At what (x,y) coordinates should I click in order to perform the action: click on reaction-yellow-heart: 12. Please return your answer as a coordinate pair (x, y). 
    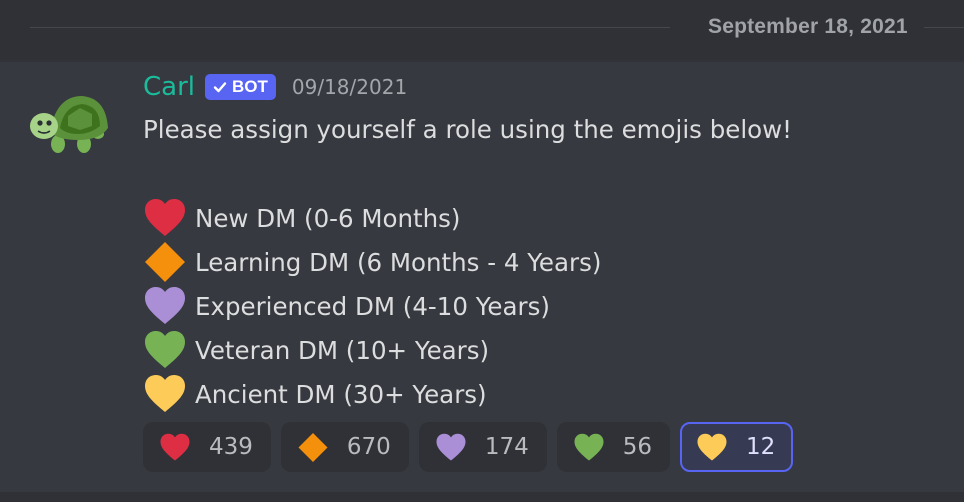
    Looking at the image, I should click on (737, 447).